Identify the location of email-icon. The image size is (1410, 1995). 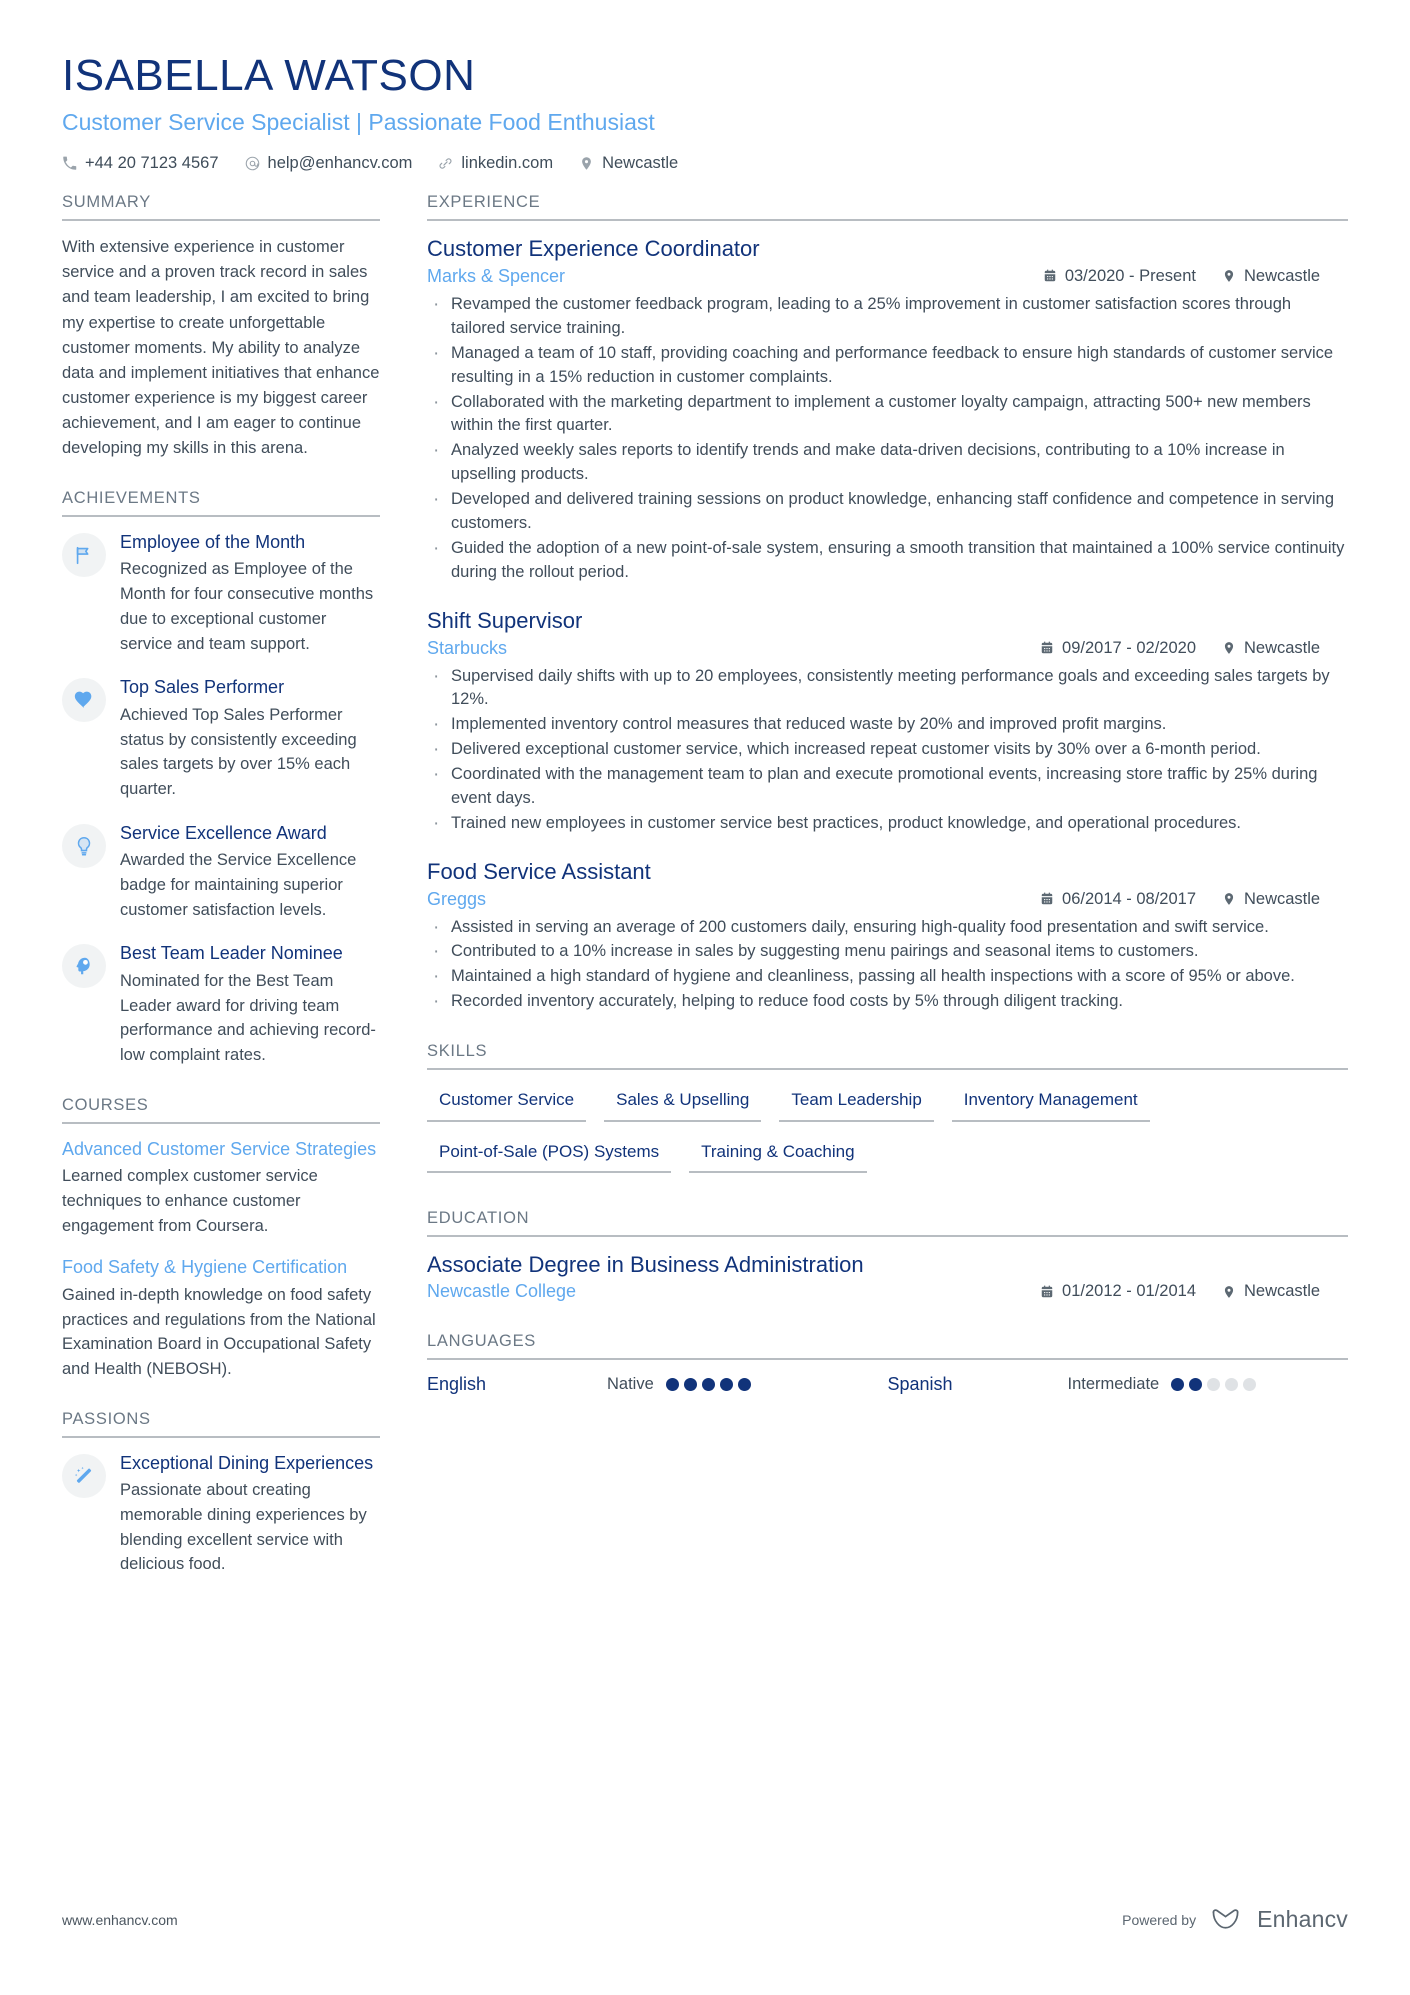
(252, 163).